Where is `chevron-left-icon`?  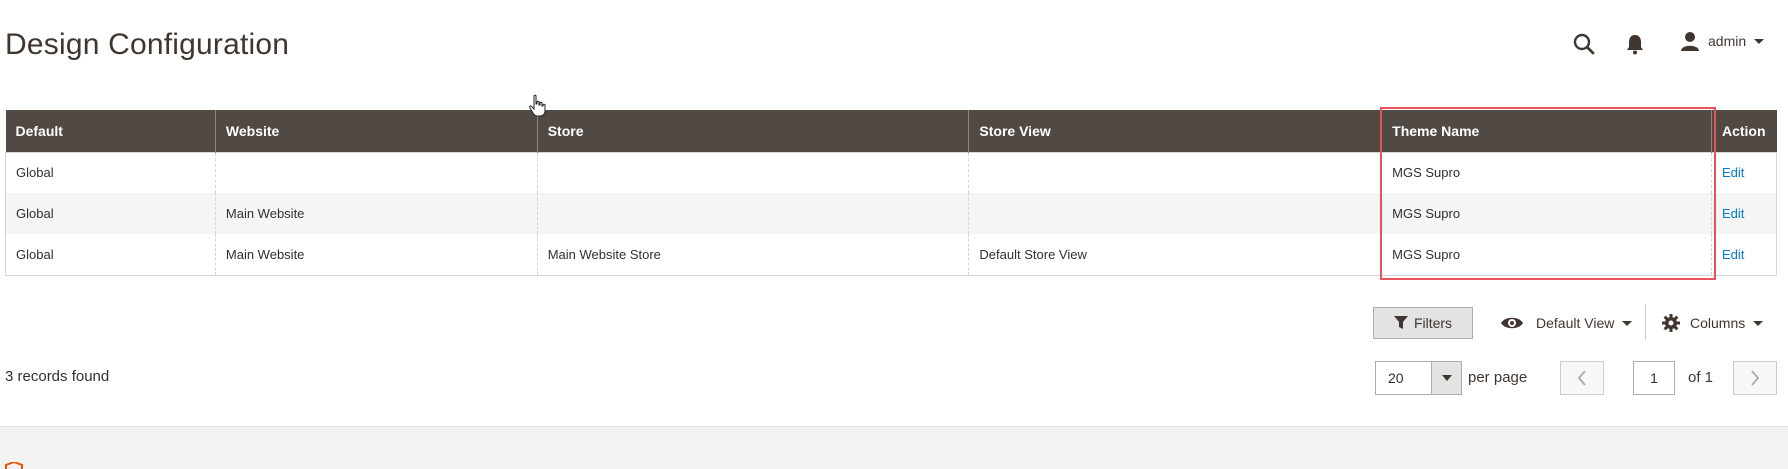 chevron-left-icon is located at coordinates (1581, 378).